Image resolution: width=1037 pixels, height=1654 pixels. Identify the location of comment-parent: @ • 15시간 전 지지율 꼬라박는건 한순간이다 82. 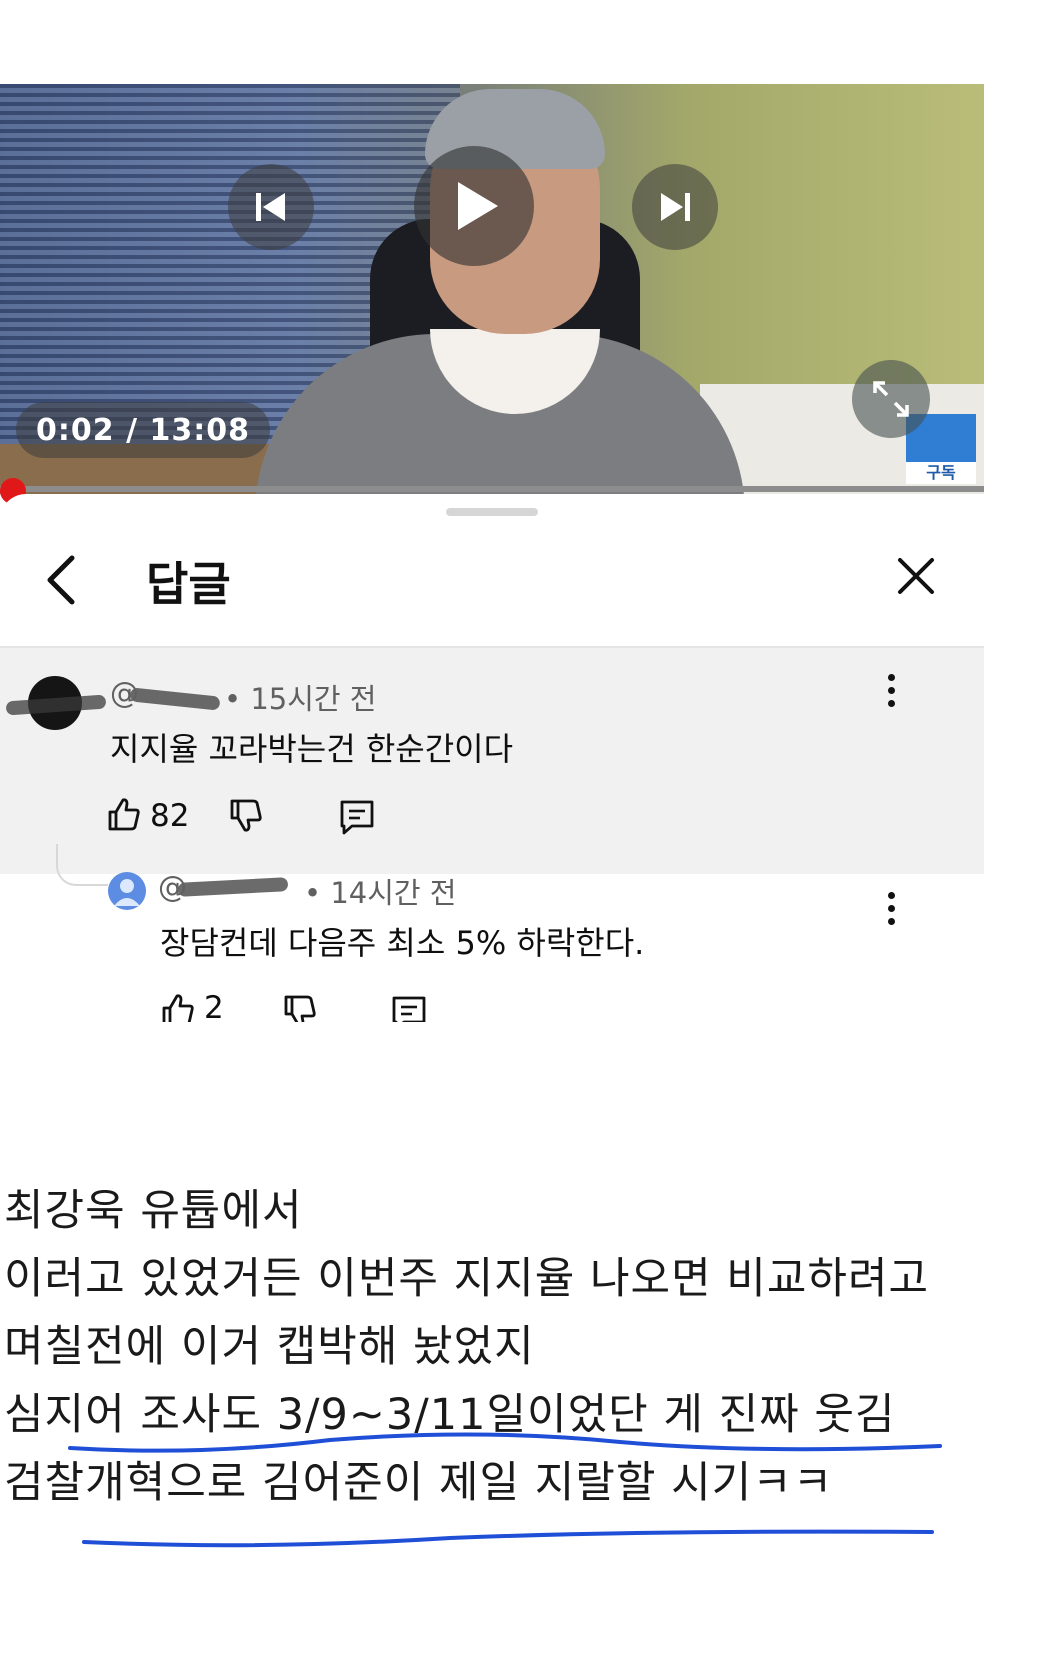
(492, 761).